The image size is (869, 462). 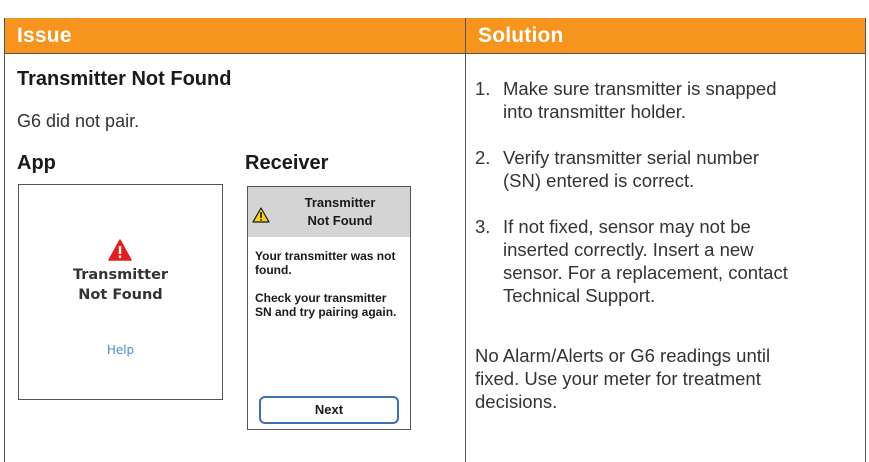 What do you see at coordinates (623, 355) in the screenshot?
I see `note-line: No Alarm/Alerts or G6 readings until` at bounding box center [623, 355].